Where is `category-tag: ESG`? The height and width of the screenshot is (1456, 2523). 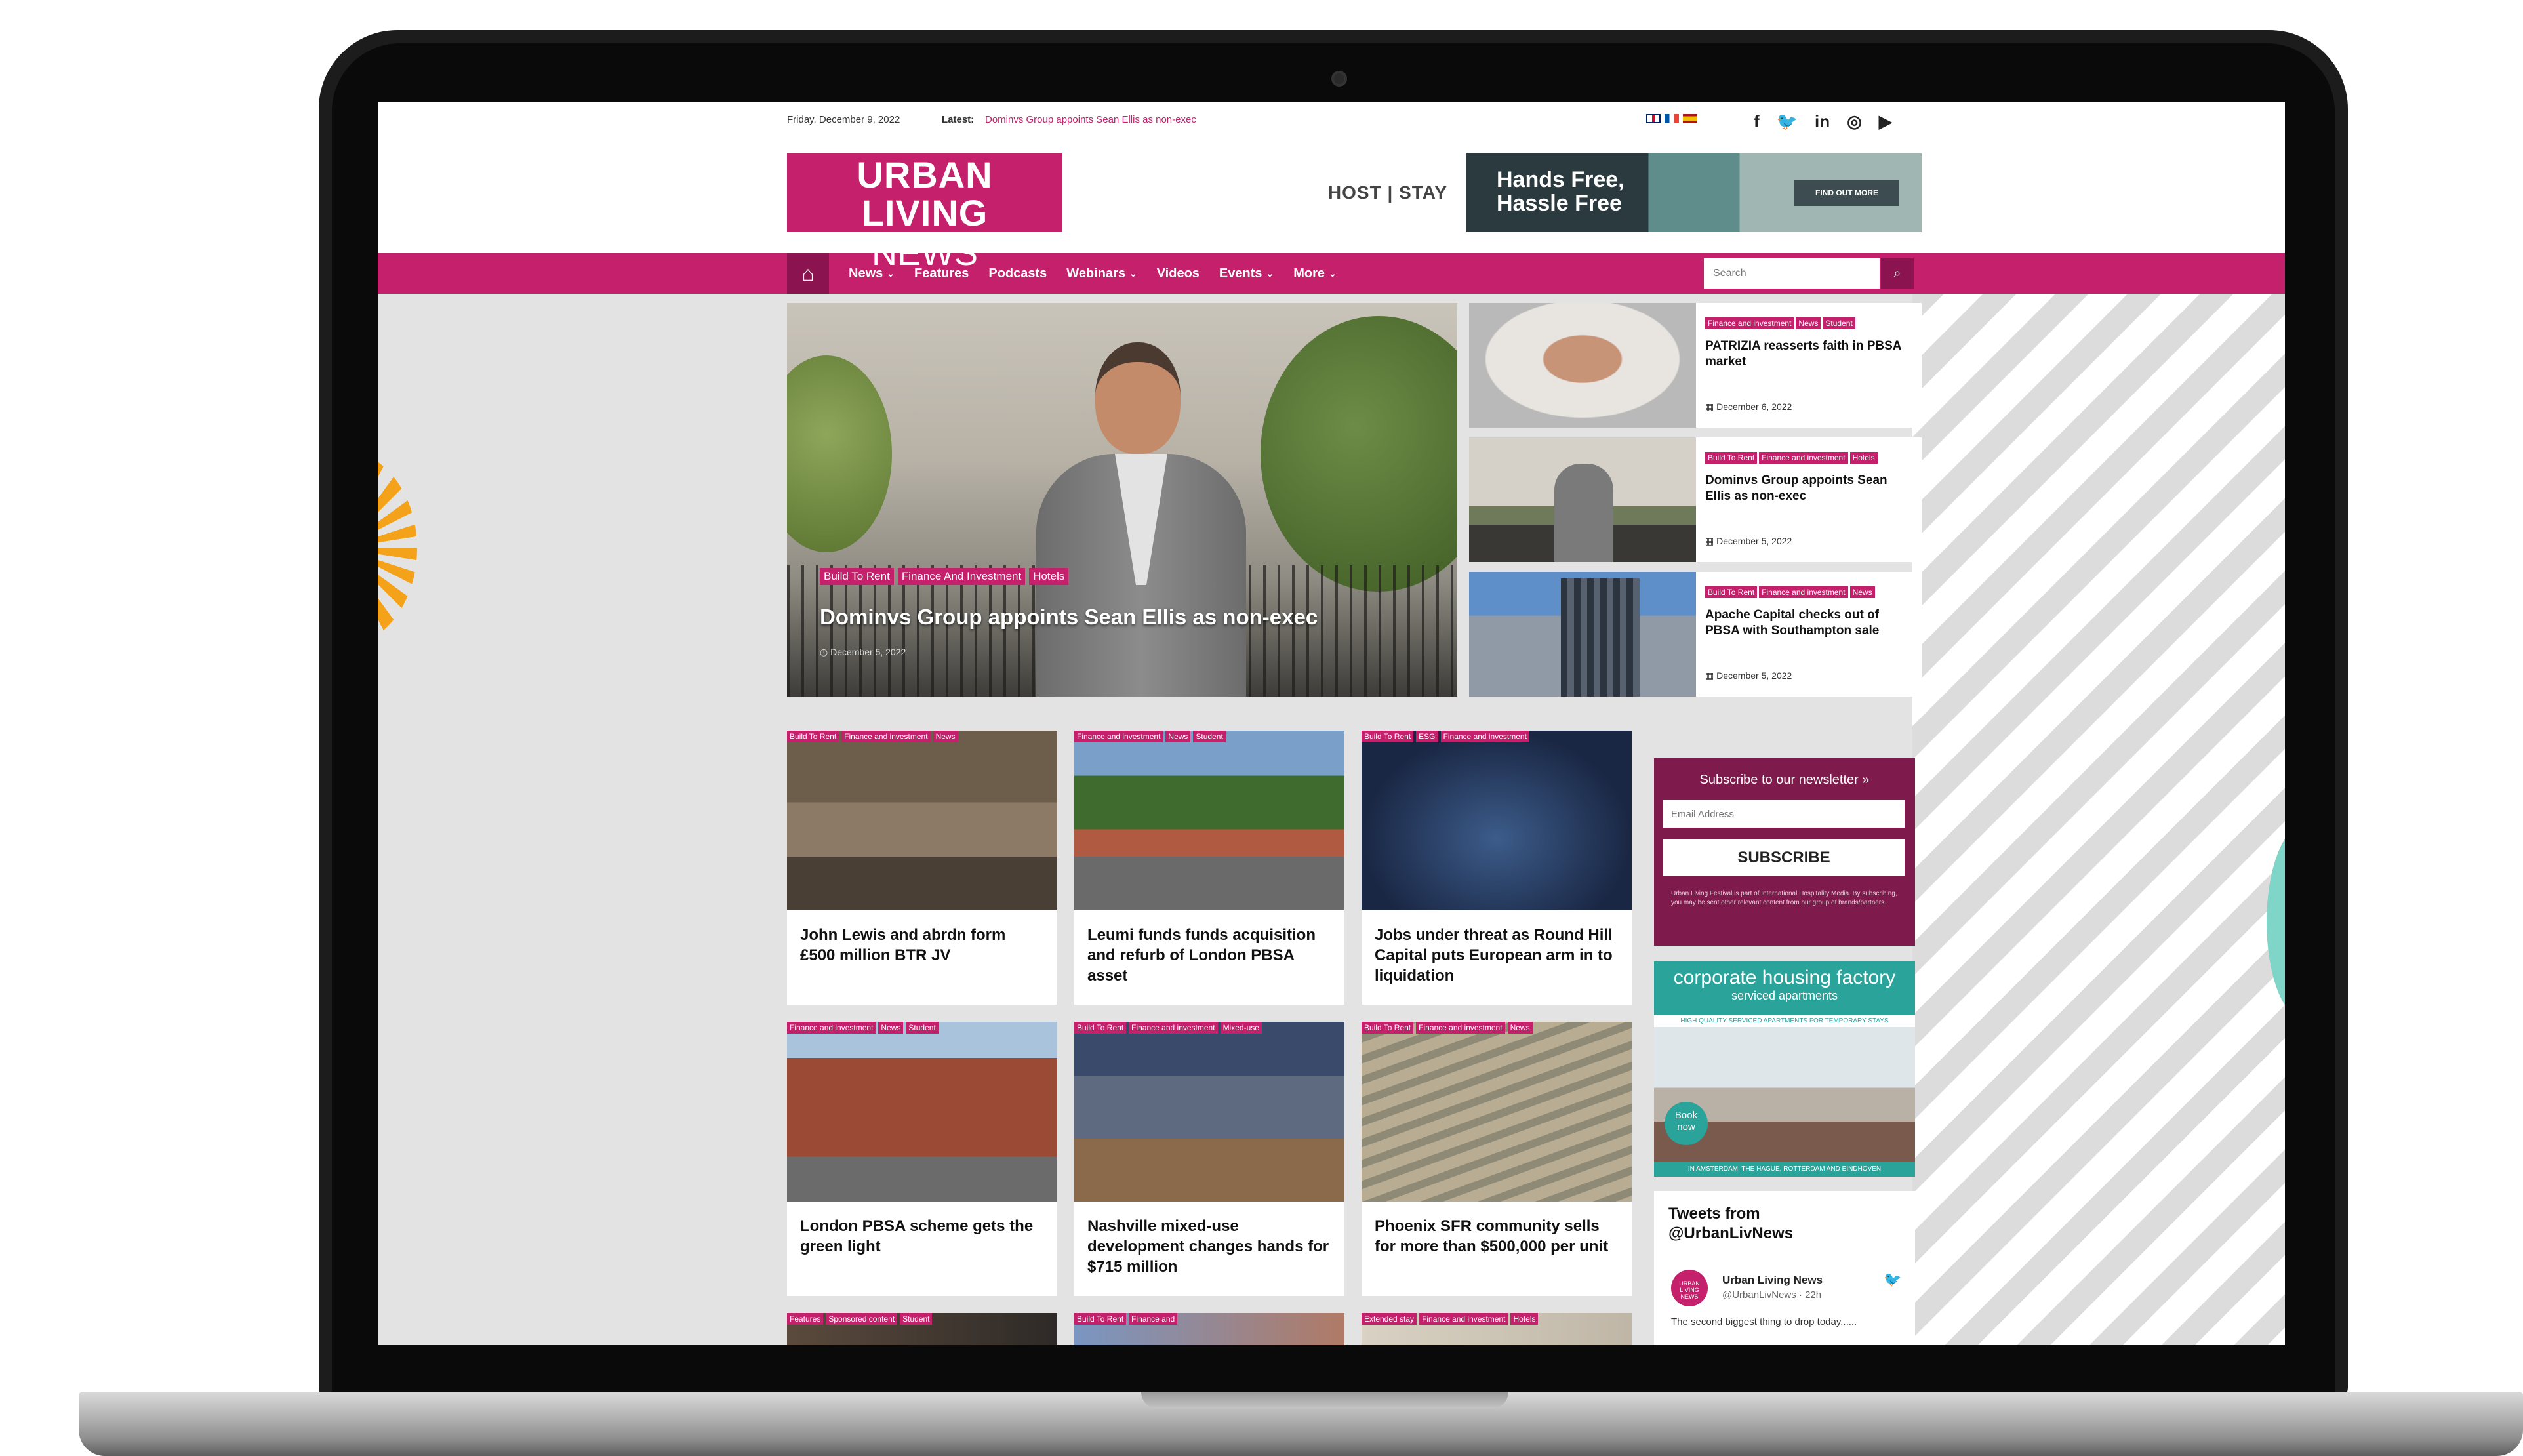
category-tag: ESG is located at coordinates (1427, 736).